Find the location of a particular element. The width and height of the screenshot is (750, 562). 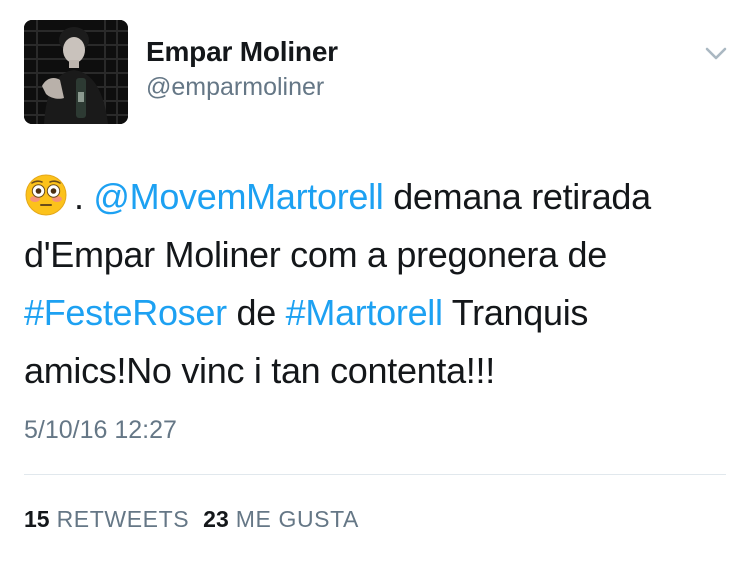

likes-count: 23 is located at coordinates (216, 519).